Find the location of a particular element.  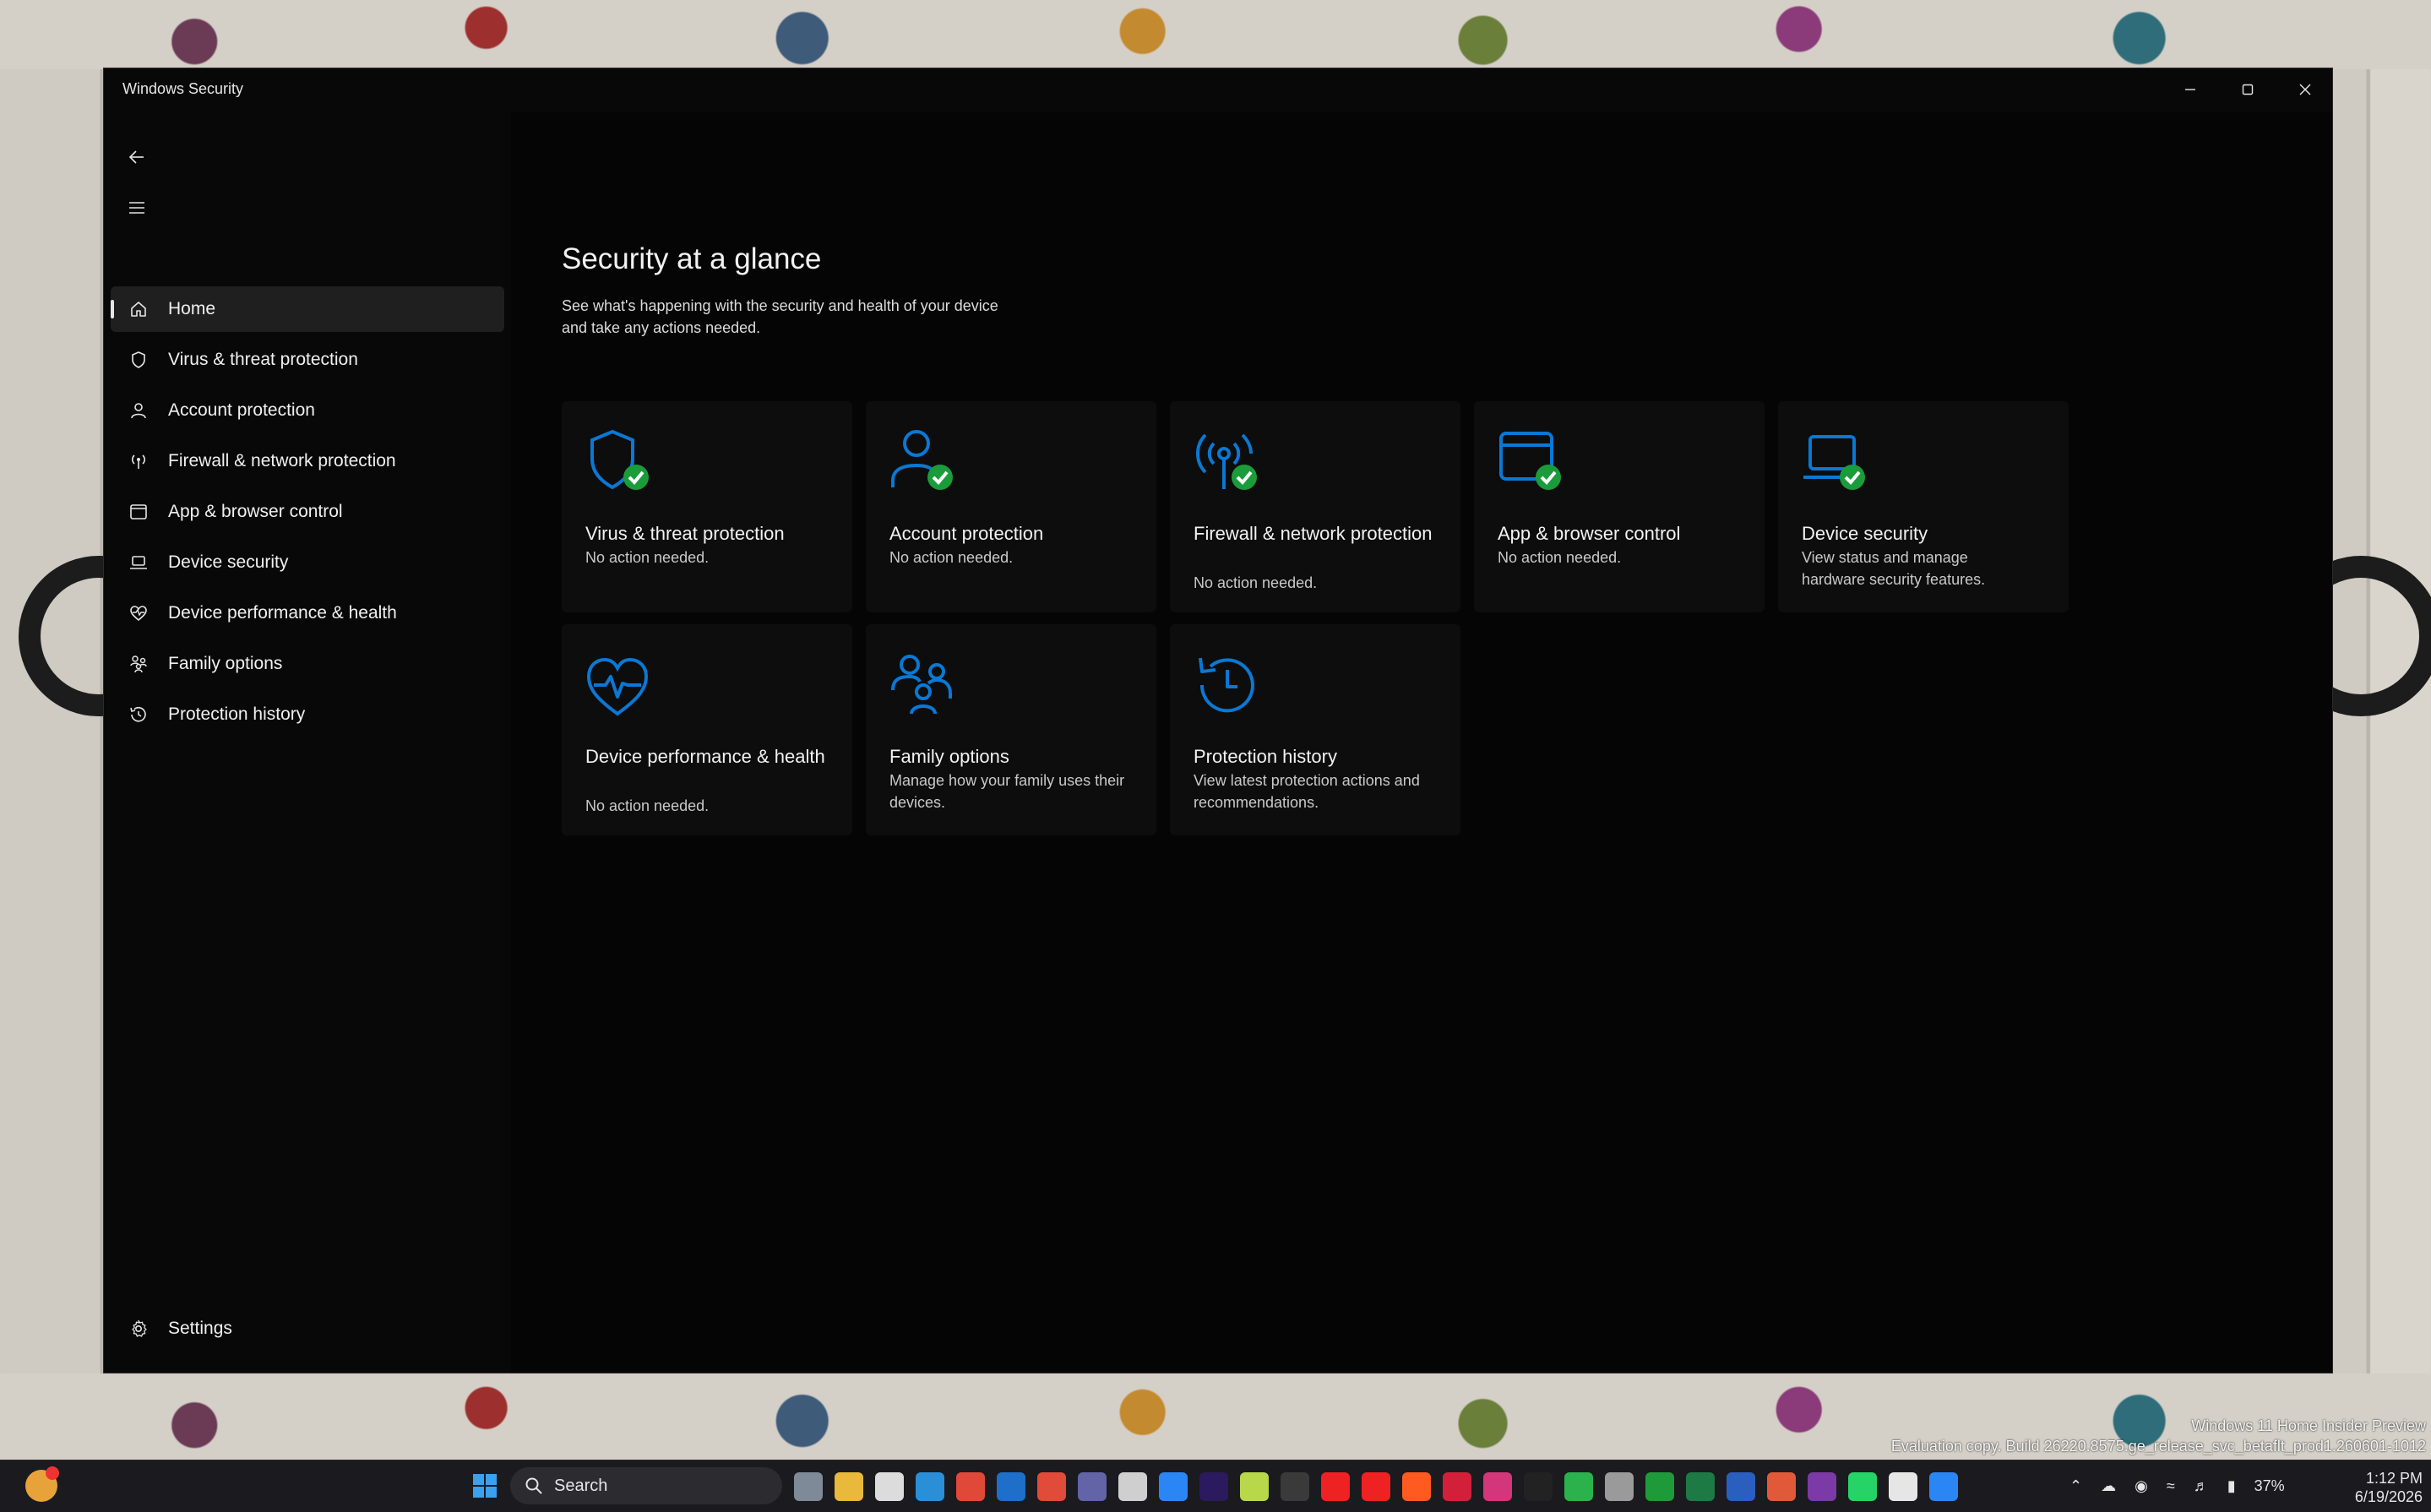

xbox-icon is located at coordinates (1659, 1487).